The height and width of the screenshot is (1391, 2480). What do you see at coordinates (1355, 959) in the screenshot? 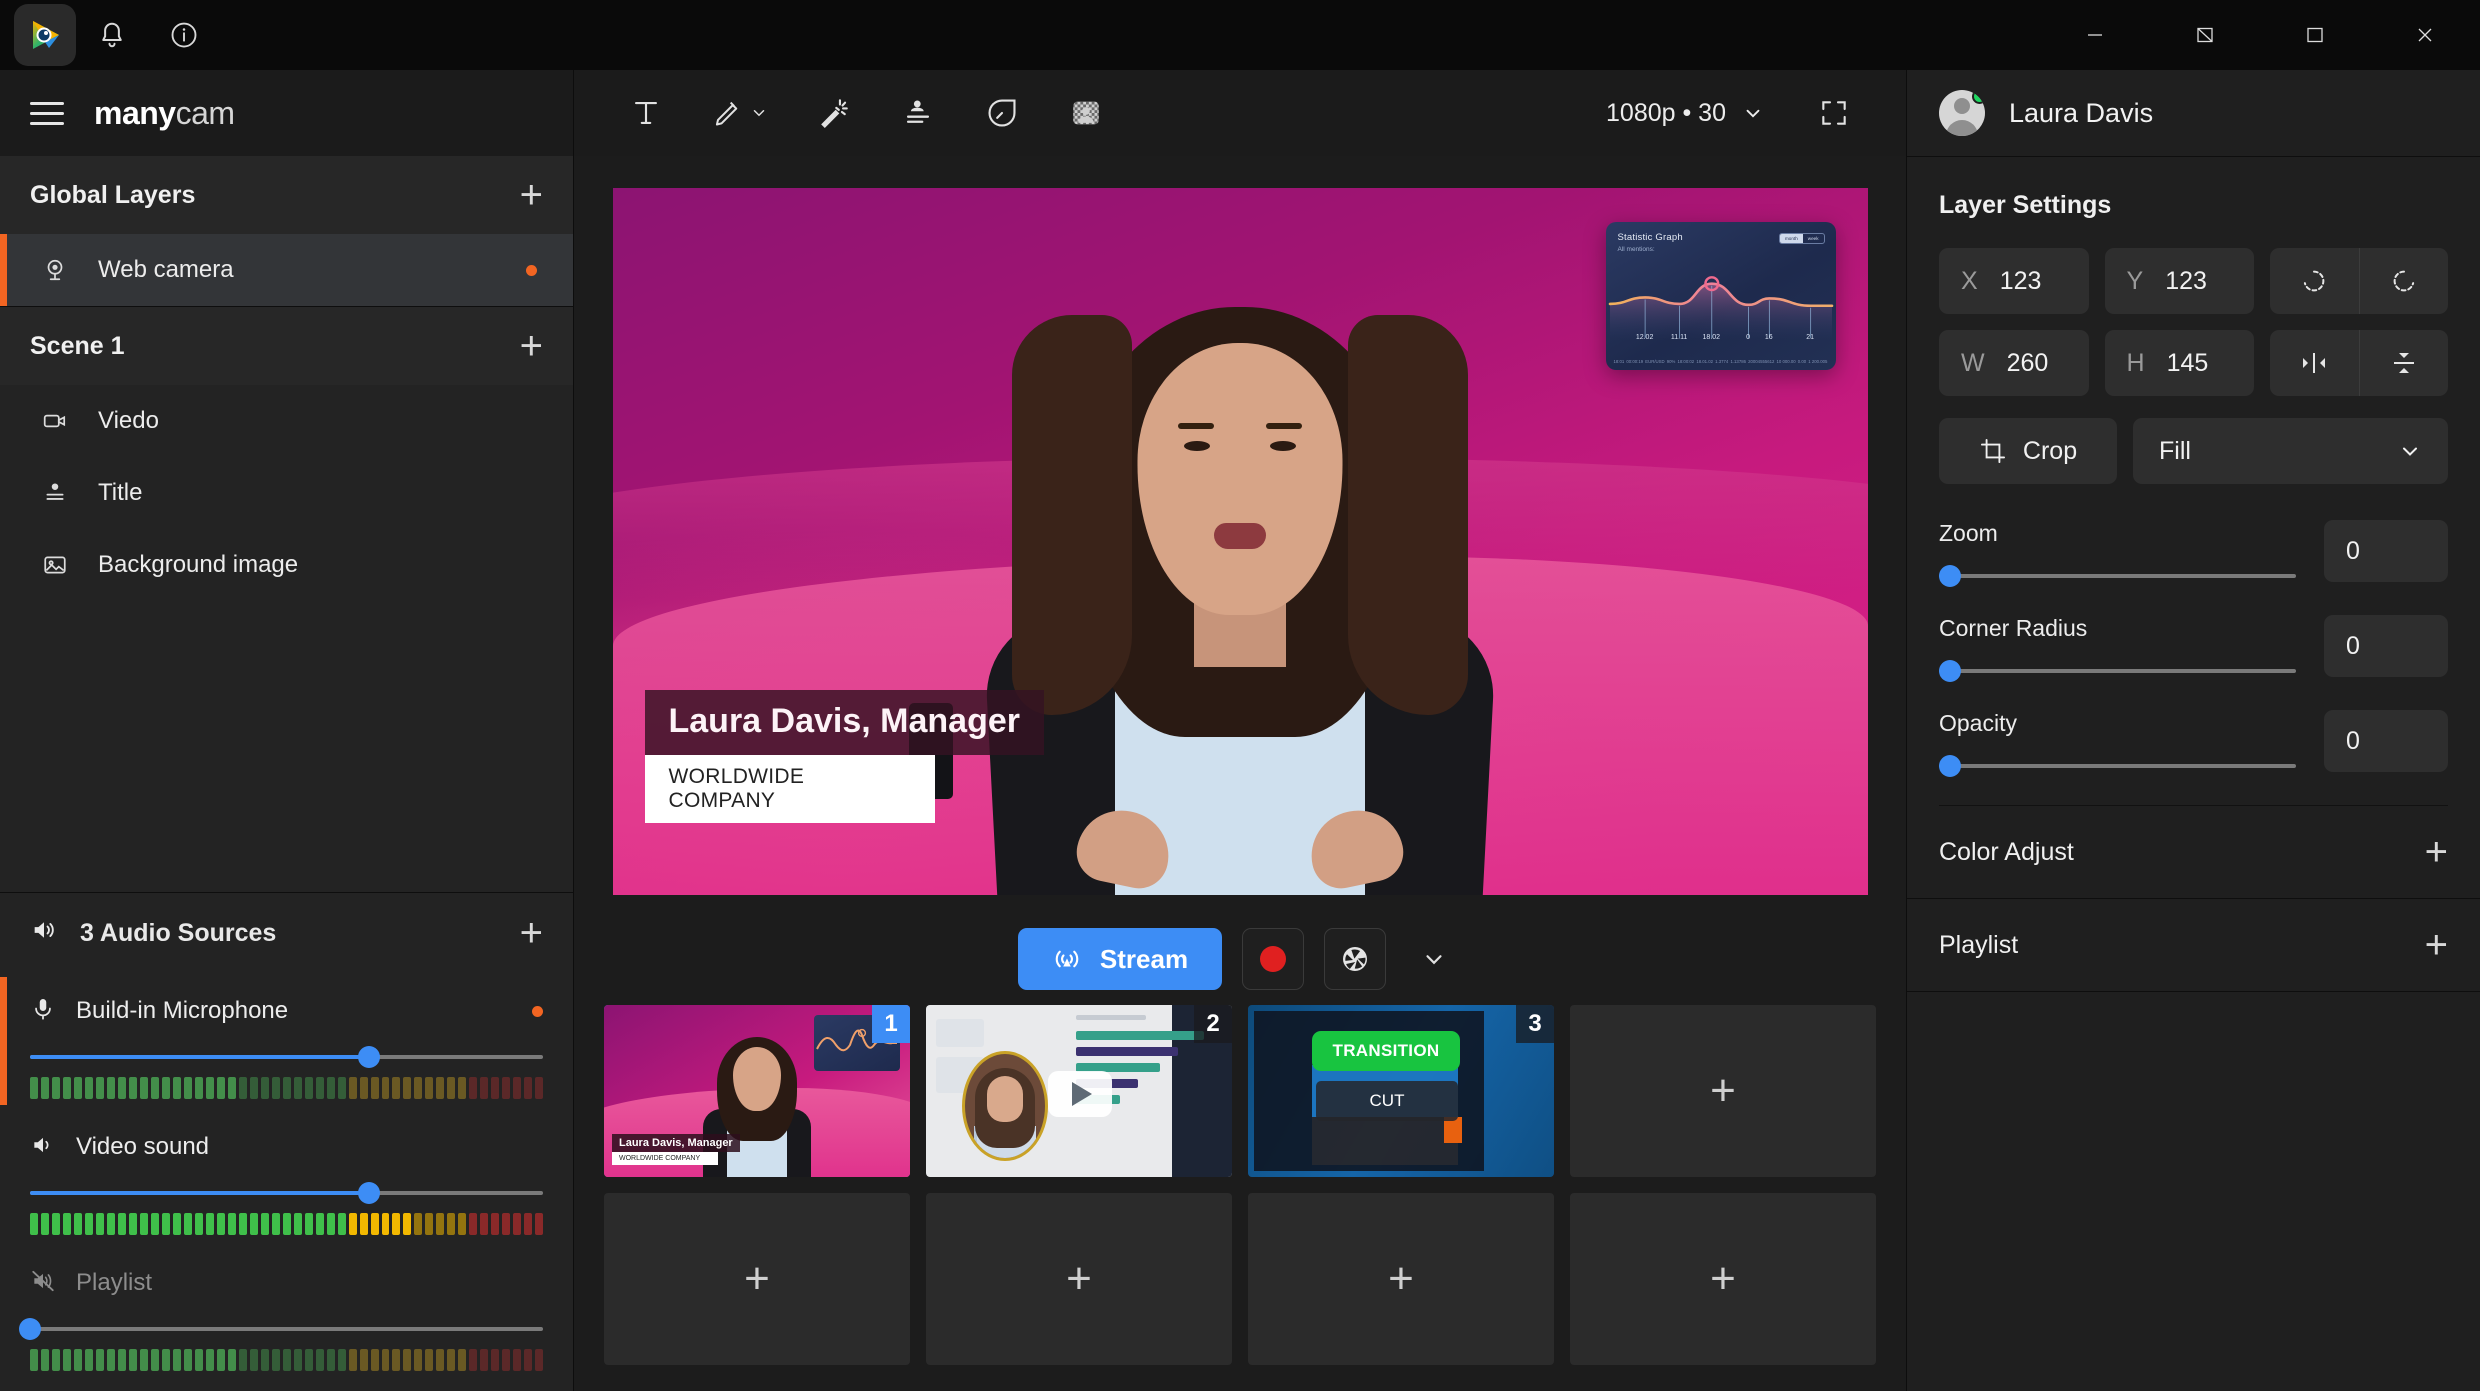
I see `snapshot-button` at bounding box center [1355, 959].